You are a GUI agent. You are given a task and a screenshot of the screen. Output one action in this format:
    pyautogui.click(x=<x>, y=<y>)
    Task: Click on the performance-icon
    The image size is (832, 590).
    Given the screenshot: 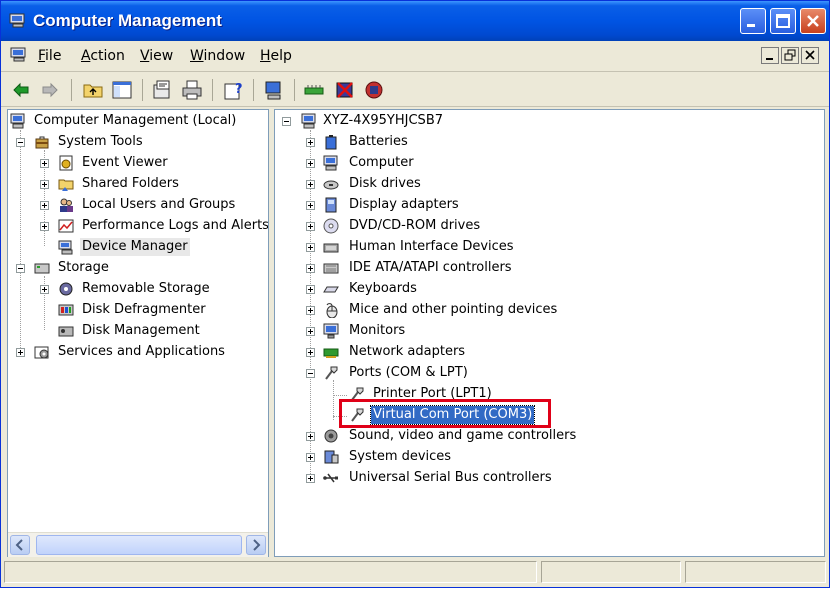 What is the action you would take?
    pyautogui.click(x=66, y=226)
    